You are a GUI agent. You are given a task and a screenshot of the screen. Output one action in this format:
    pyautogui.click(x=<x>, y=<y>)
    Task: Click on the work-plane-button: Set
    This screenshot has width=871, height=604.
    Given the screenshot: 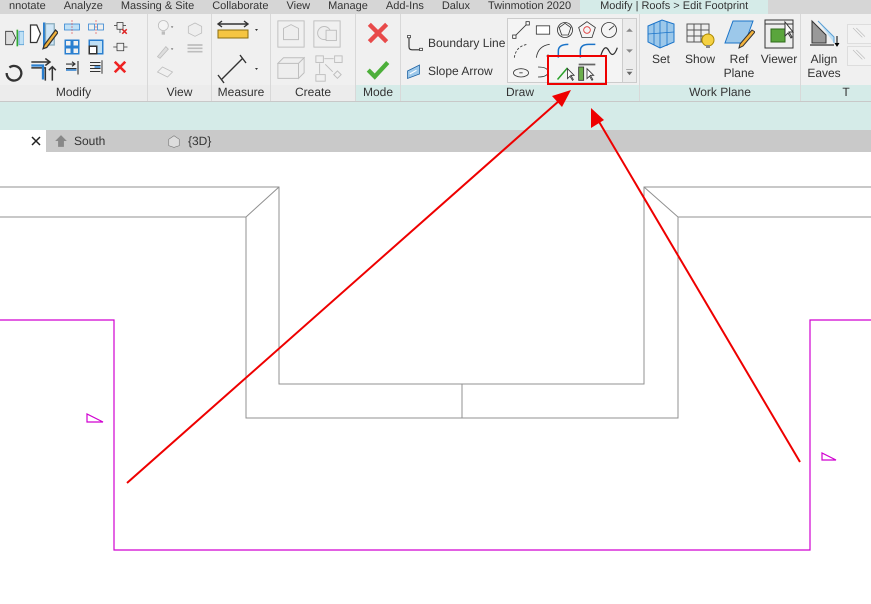 What is the action you would take?
    pyautogui.click(x=661, y=42)
    